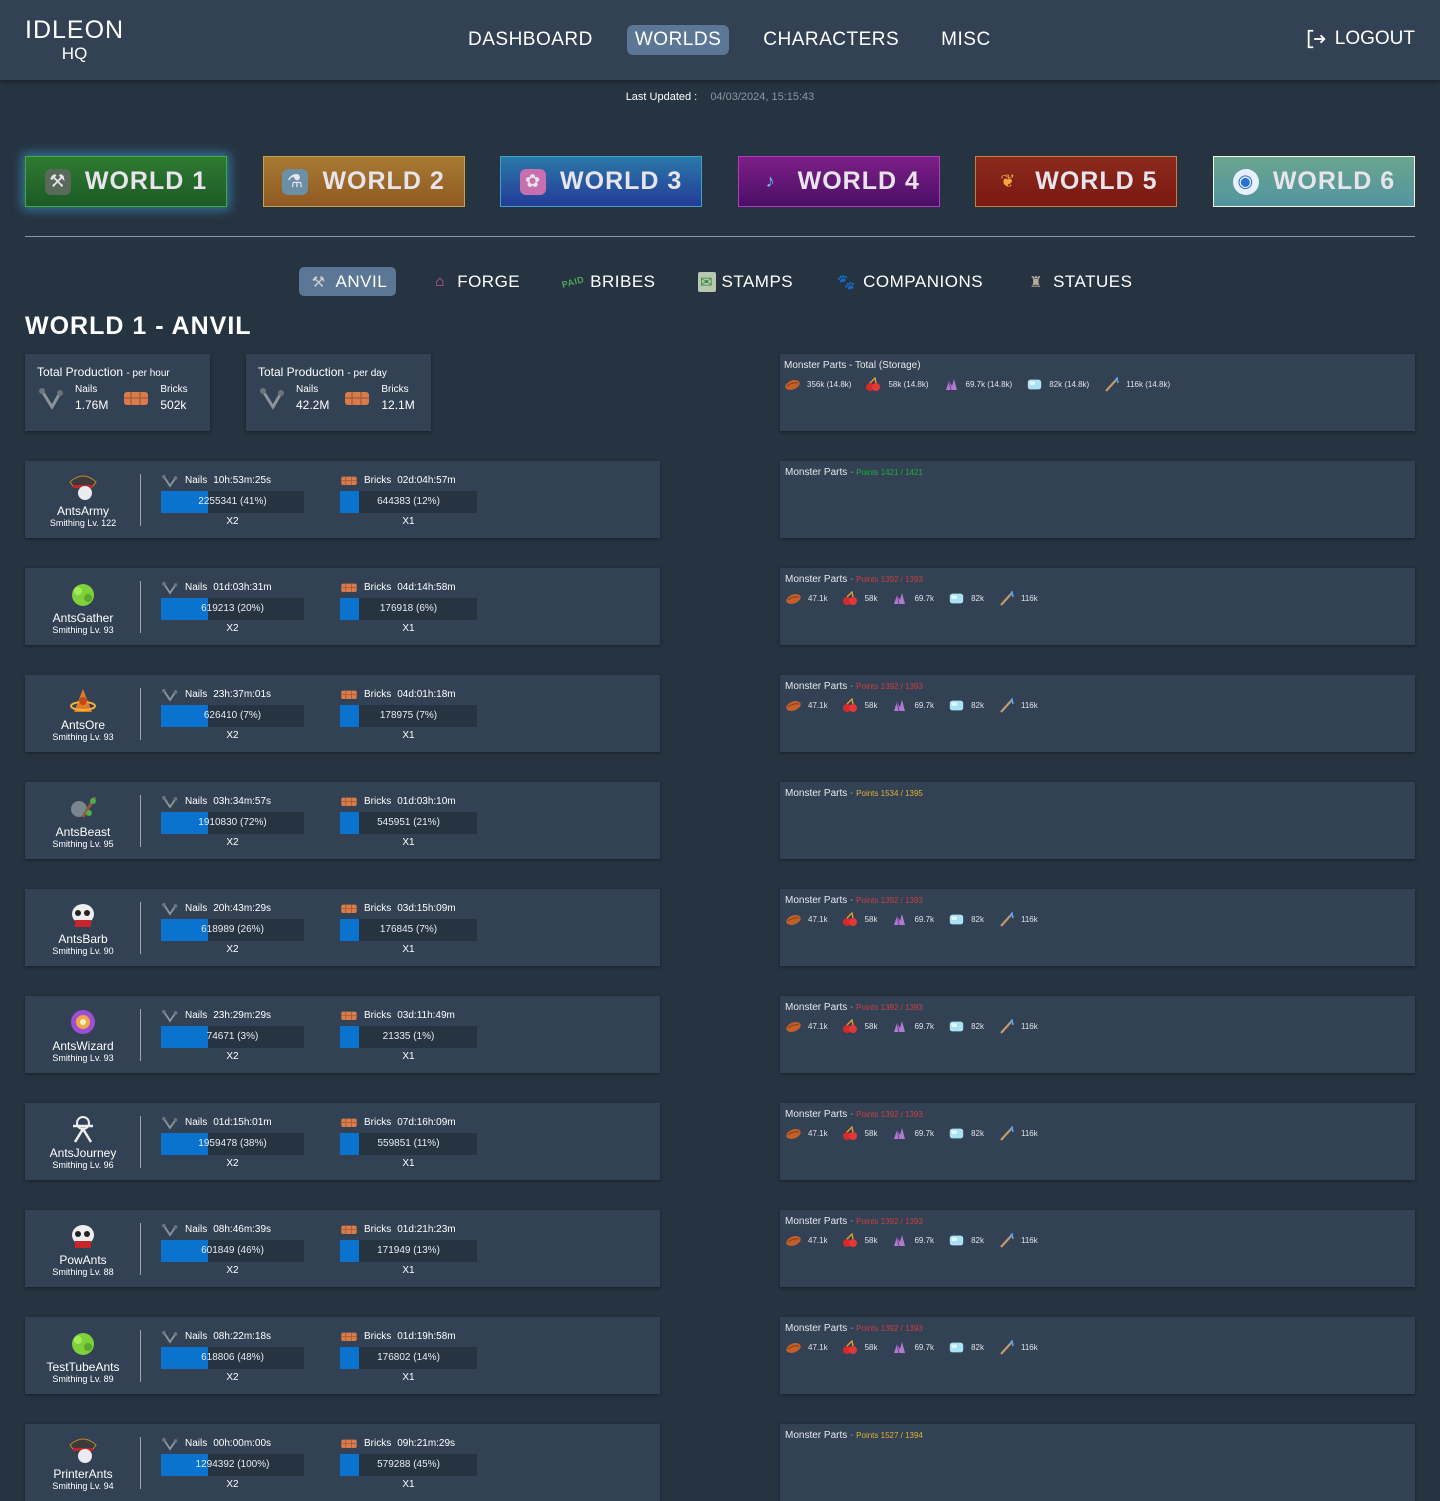 This screenshot has height=1501, width=1440. What do you see at coordinates (1096, 181) in the screenshot?
I see `world-label: WORLD 5` at bounding box center [1096, 181].